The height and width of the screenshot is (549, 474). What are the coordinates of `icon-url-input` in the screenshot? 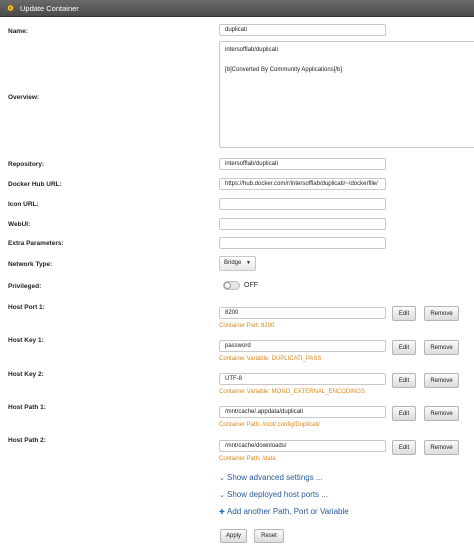 It's located at (302, 204).